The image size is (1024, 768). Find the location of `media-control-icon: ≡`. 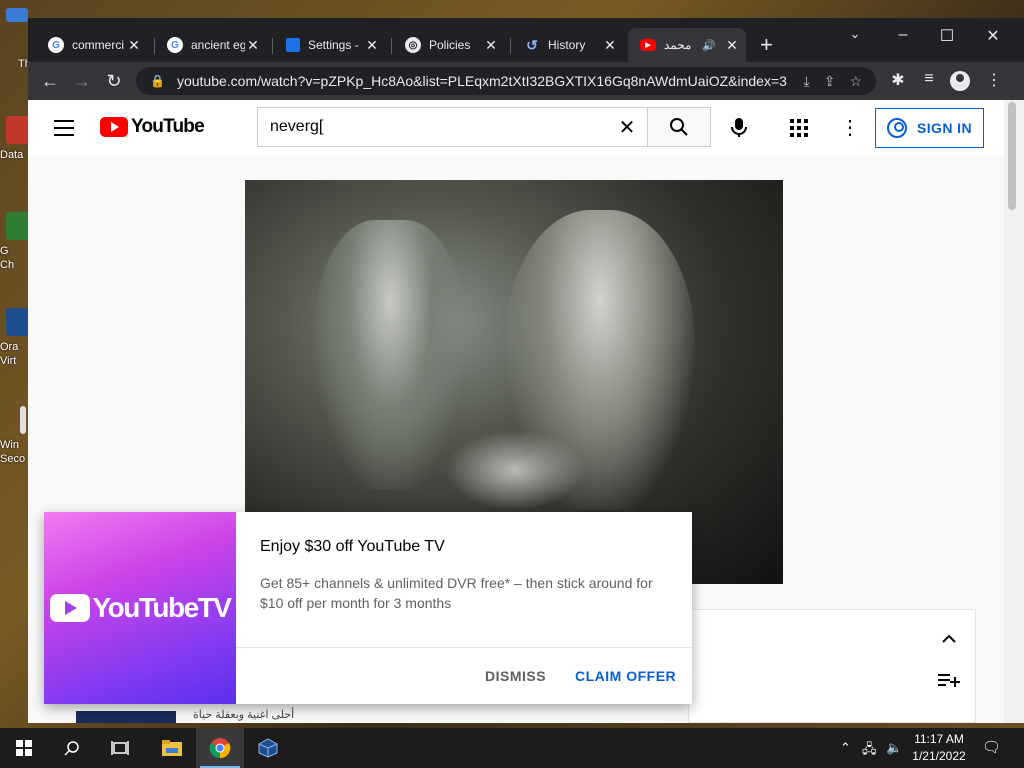

media-control-icon: ≡ is located at coordinates (929, 79).